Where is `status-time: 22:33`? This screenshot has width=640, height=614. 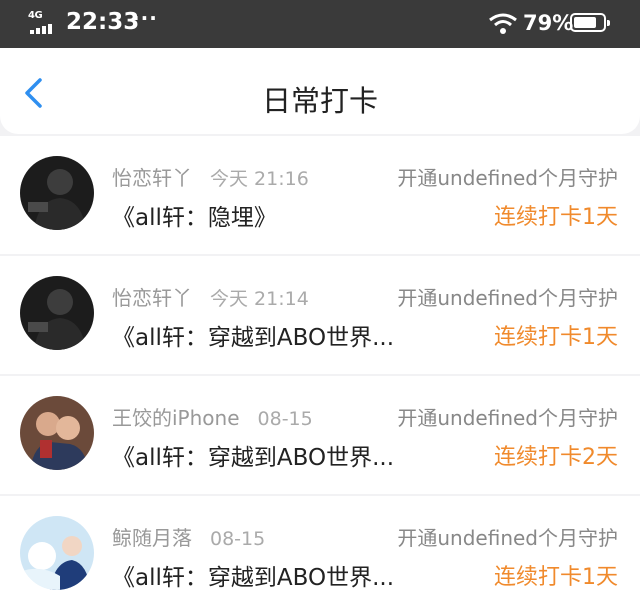 status-time: 22:33 is located at coordinates (103, 22).